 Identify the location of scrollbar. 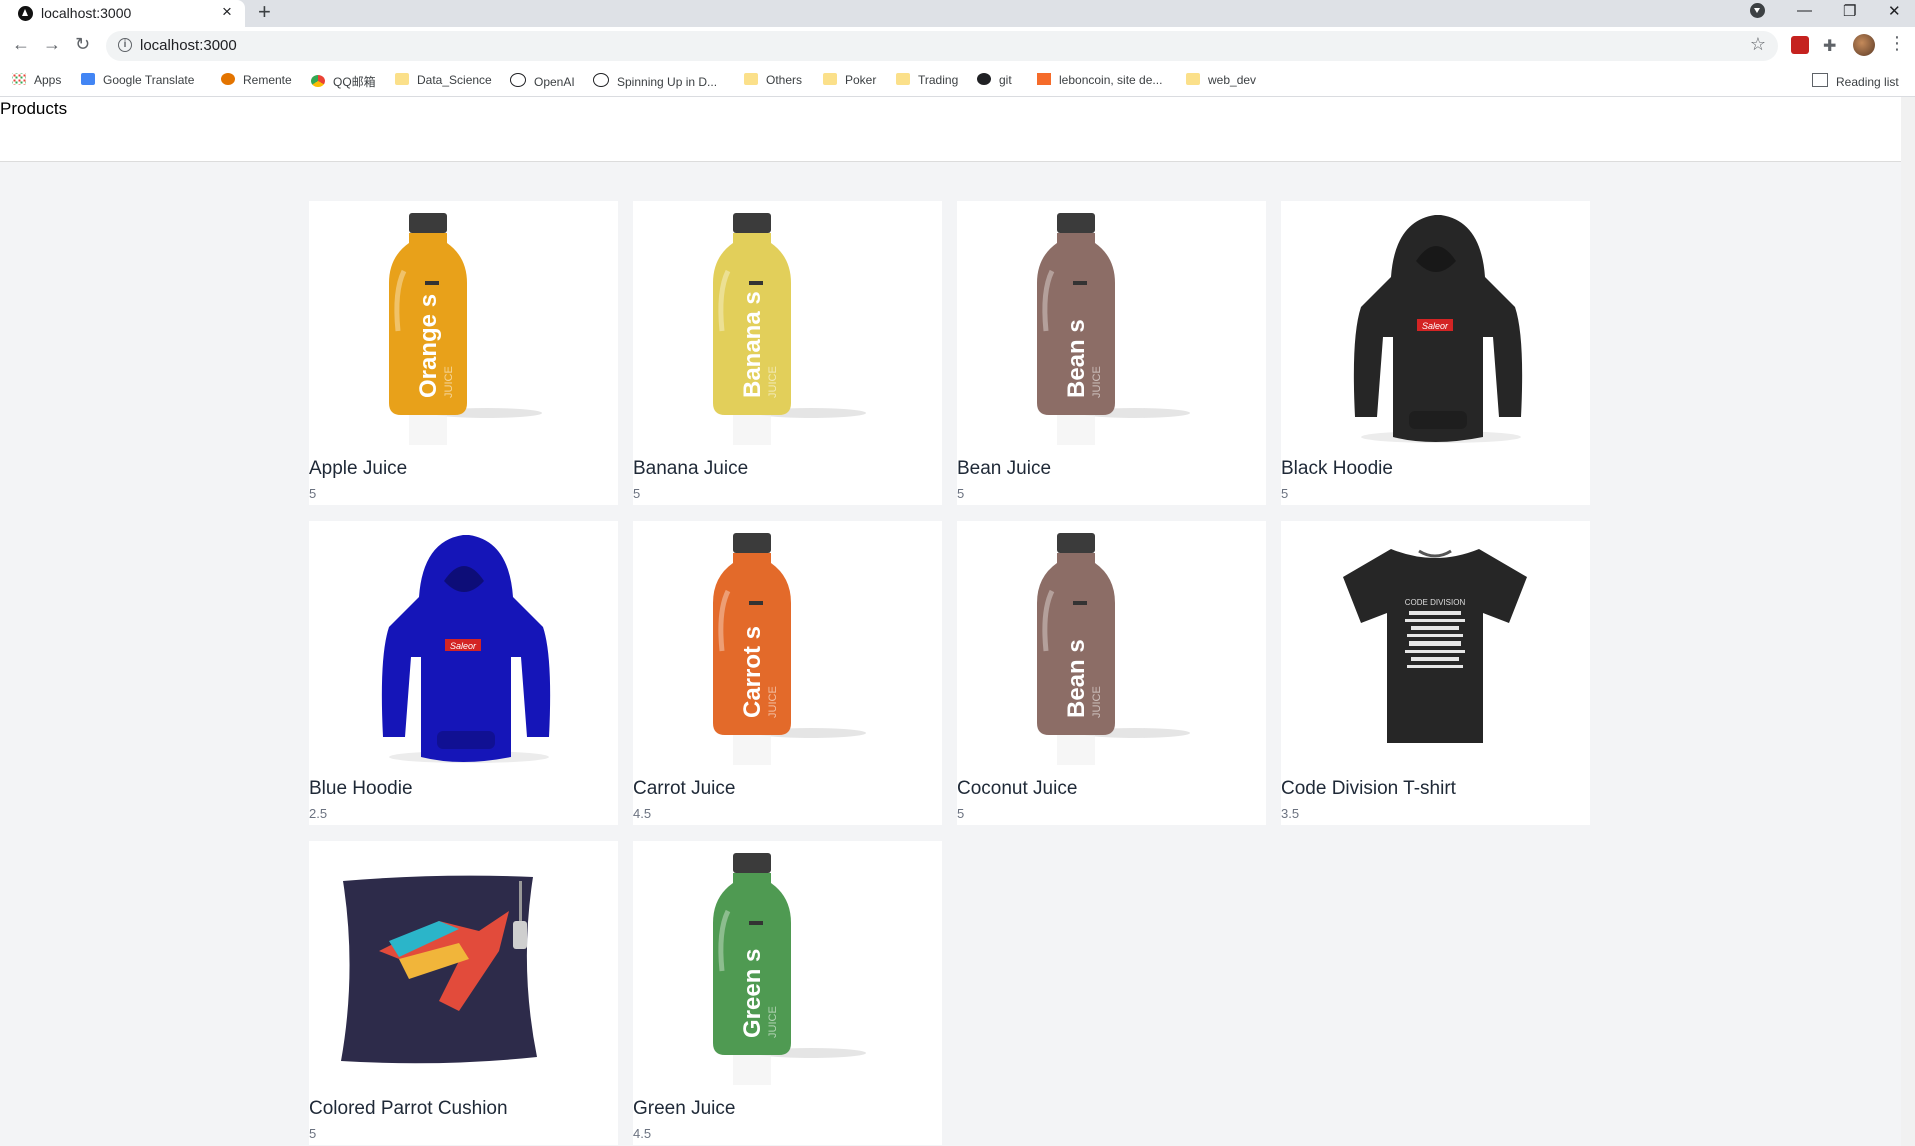
(1908, 621).